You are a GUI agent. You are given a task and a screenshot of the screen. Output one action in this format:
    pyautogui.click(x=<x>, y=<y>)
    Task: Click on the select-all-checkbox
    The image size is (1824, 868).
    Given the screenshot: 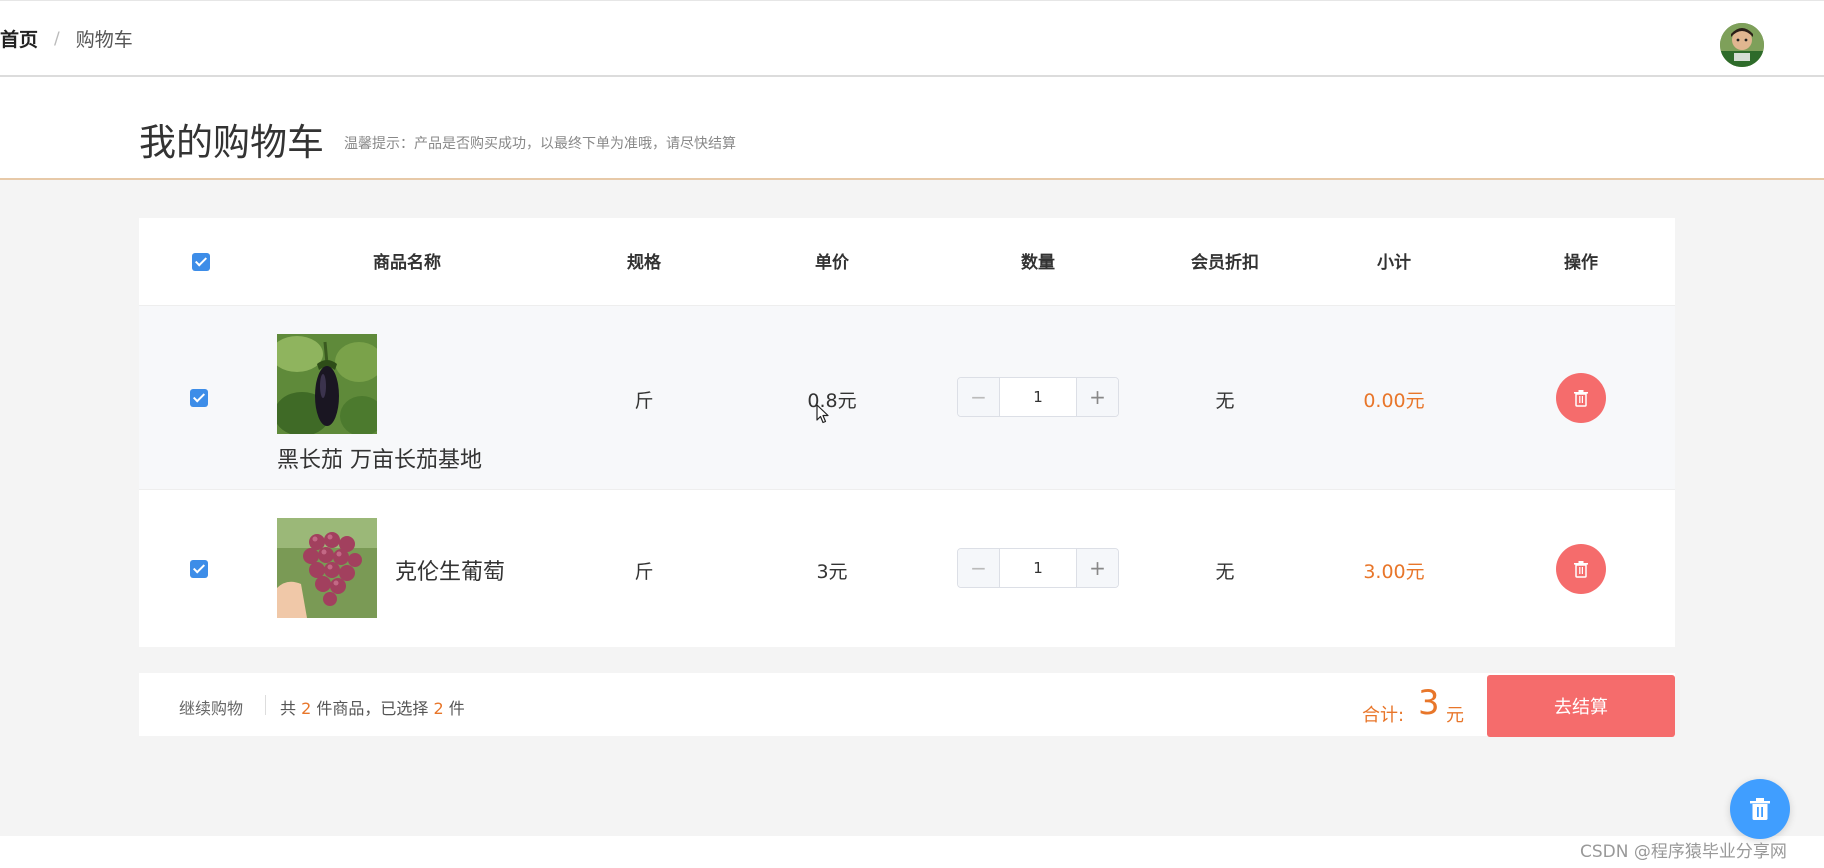 What is the action you would take?
    pyautogui.click(x=201, y=262)
    